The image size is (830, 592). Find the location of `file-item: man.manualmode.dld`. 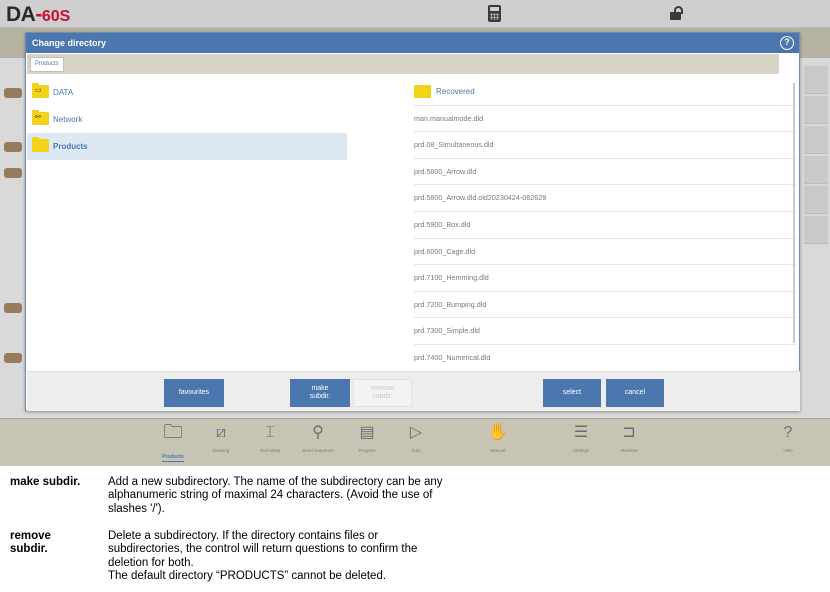

file-item: man.manualmode.dld is located at coordinates (605, 119).